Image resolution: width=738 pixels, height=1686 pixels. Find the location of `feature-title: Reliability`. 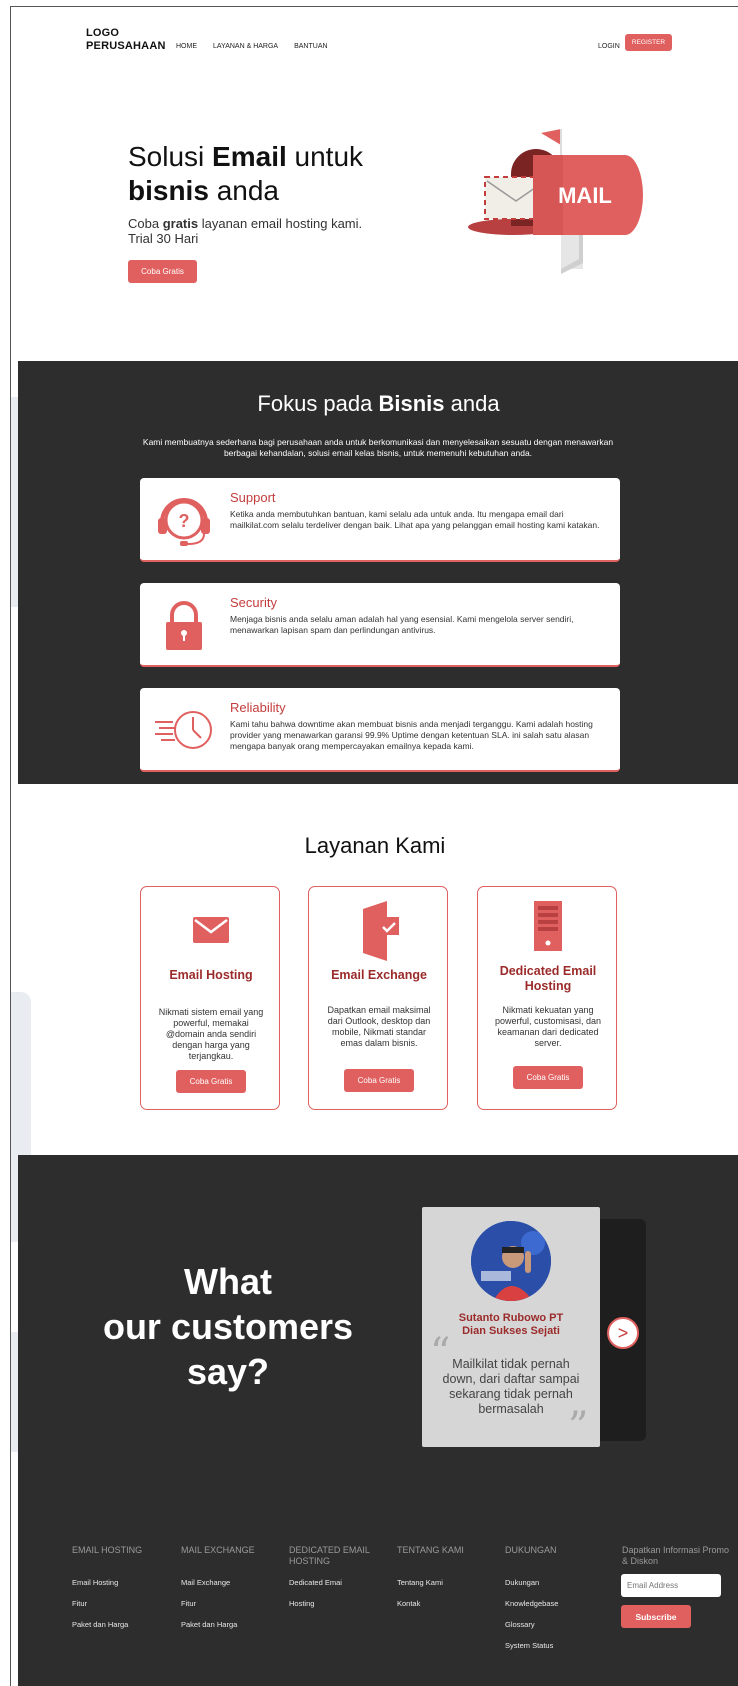

feature-title: Reliability is located at coordinates (258, 707).